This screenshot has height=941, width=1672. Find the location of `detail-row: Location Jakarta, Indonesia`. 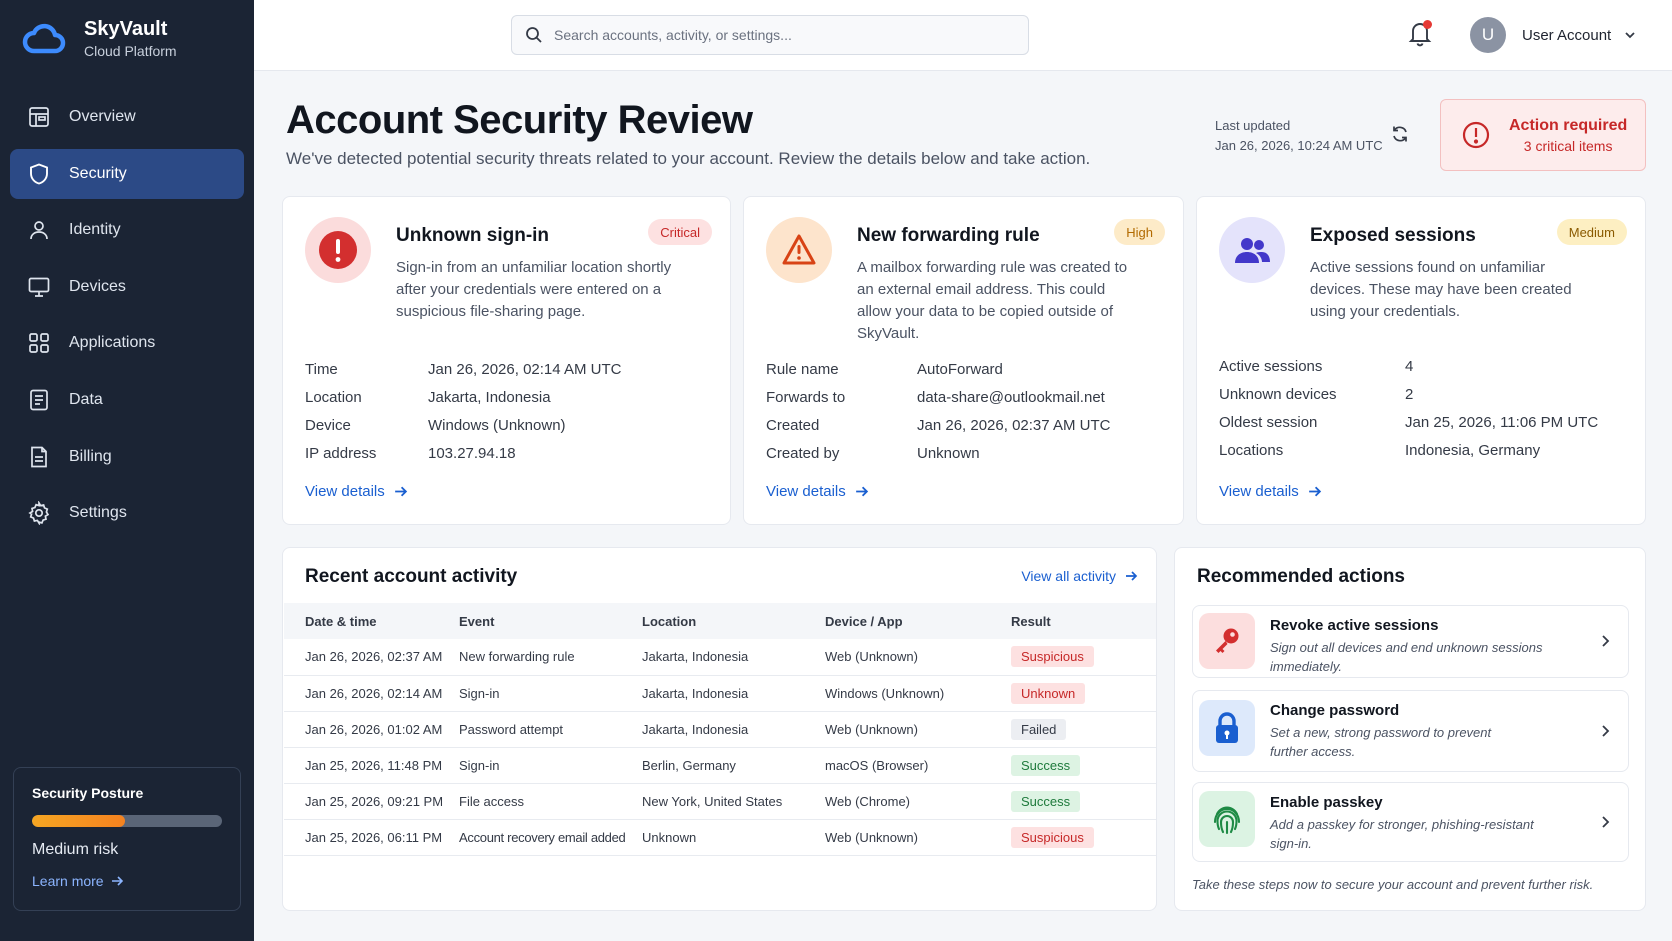

detail-row: Location Jakarta, Indonesia is located at coordinates (505, 397).